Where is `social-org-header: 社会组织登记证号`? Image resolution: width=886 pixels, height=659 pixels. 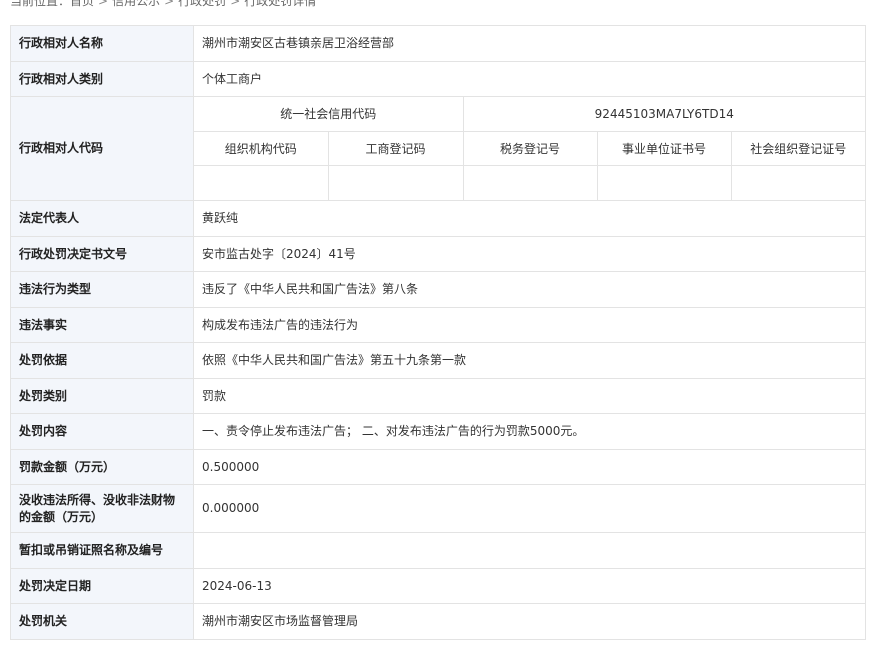
social-org-header: 社会组织登记证号 is located at coordinates (797, 148).